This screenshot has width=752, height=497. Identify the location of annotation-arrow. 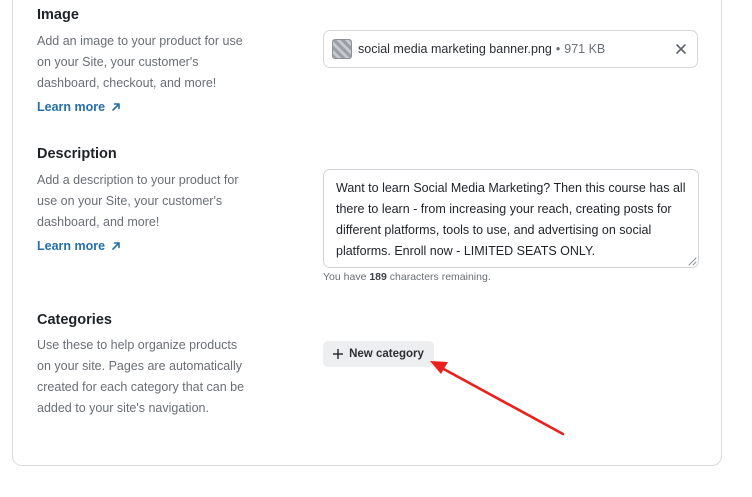
(497, 398).